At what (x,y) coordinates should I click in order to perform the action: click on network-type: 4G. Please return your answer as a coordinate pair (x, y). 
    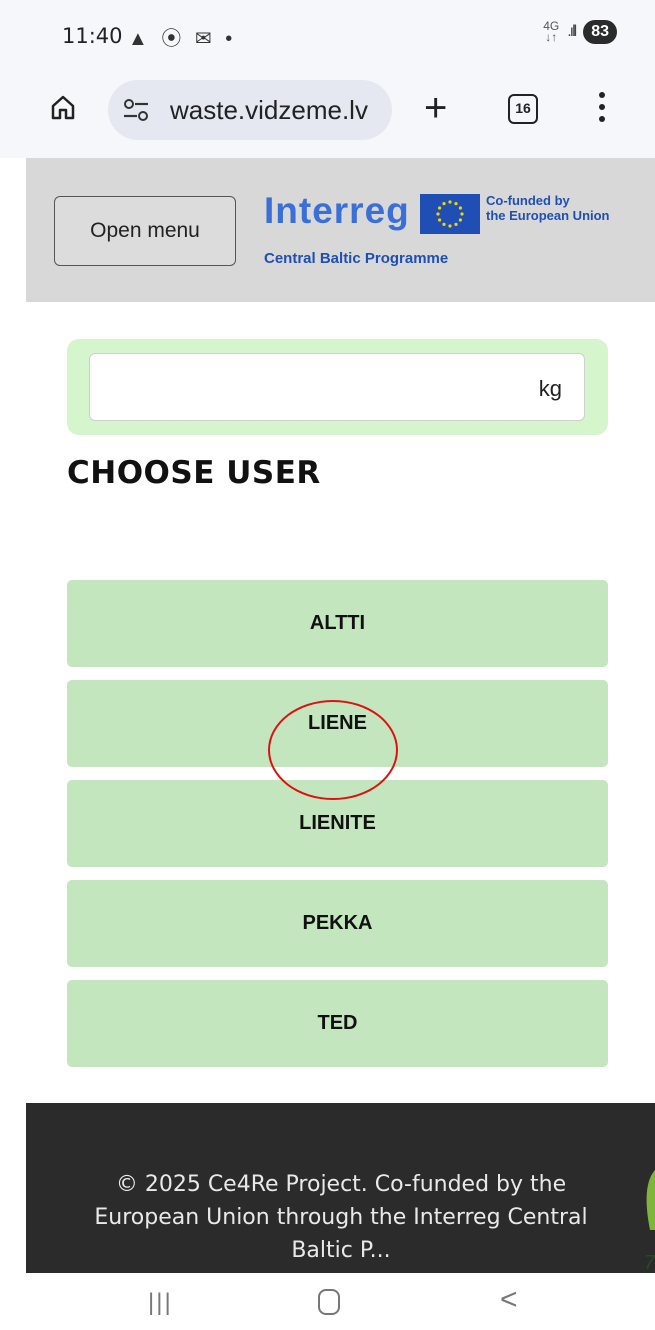
    Looking at the image, I should click on (551, 26).